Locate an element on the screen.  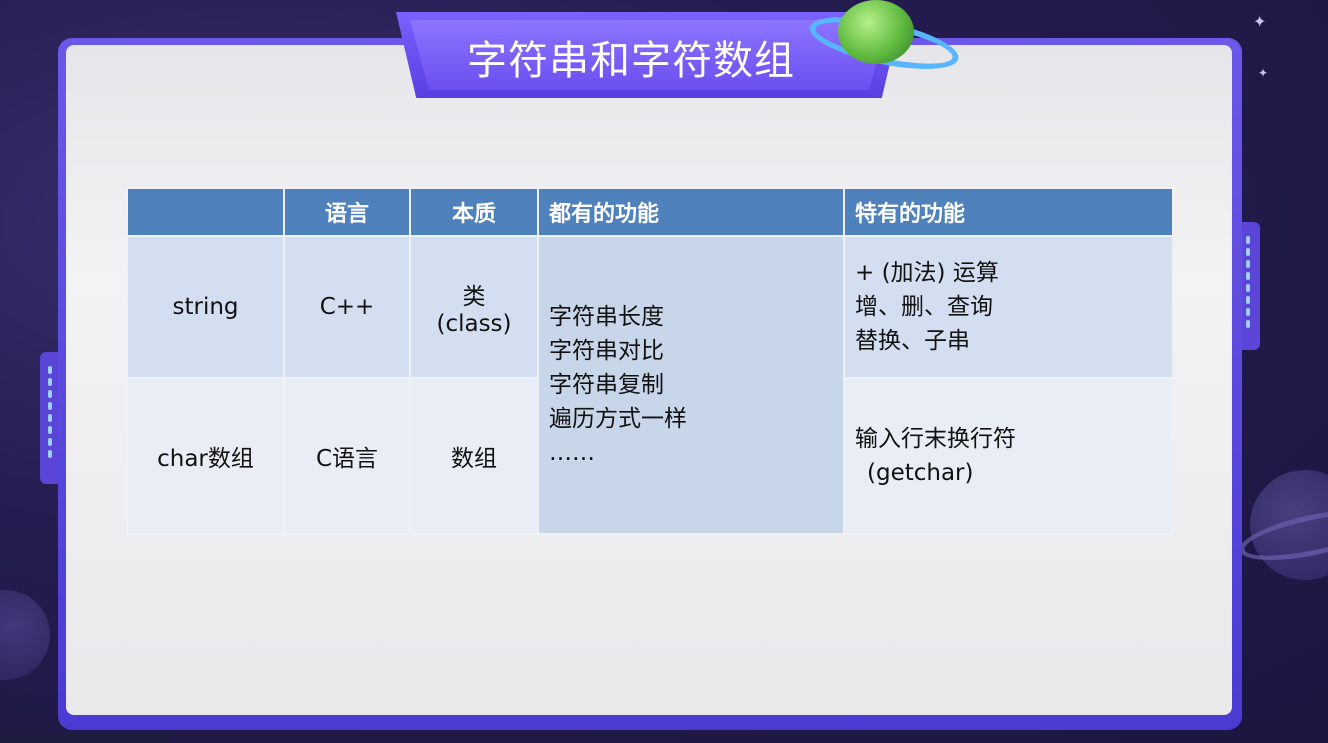
header-cell-special: 特有的功能 is located at coordinates (1008, 212).